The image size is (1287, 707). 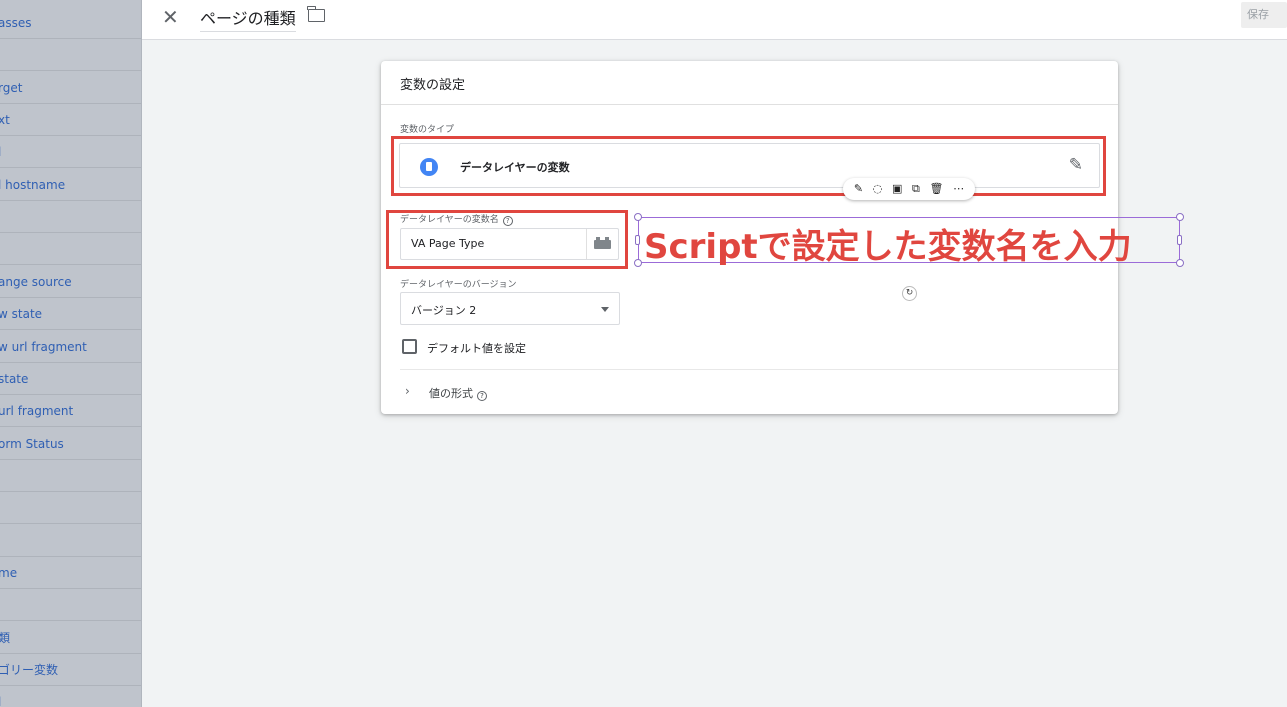 What do you see at coordinates (11, 88) in the screenshot?
I see `sidebar-item-label: rget` at bounding box center [11, 88].